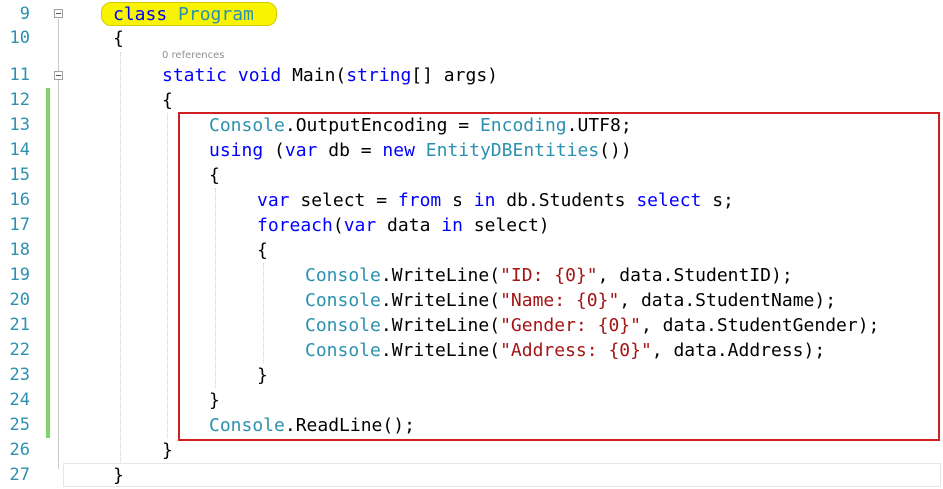  Describe the element at coordinates (19, 150) in the screenshot. I see `line-number: 14` at that location.